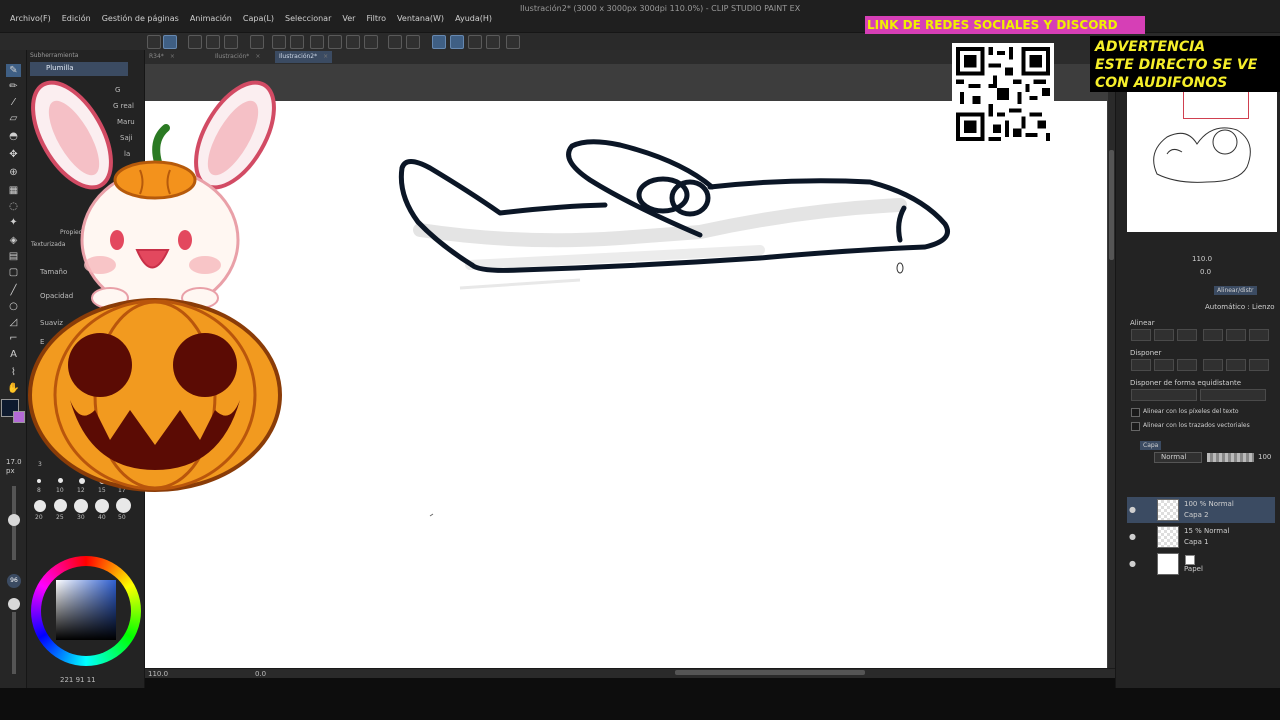 The width and height of the screenshot is (1280, 720). I want to click on layer-panel-tab: Capa, so click(1151, 445).